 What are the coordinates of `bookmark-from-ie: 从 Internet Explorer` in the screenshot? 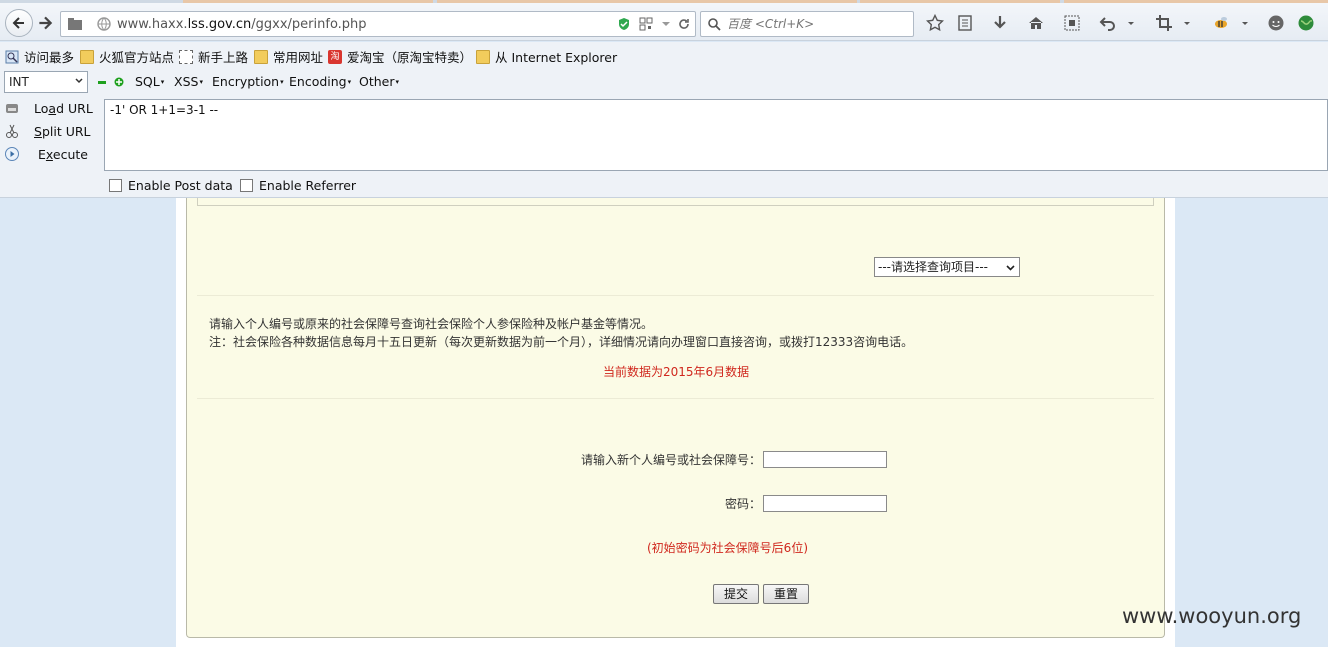 It's located at (546, 56).